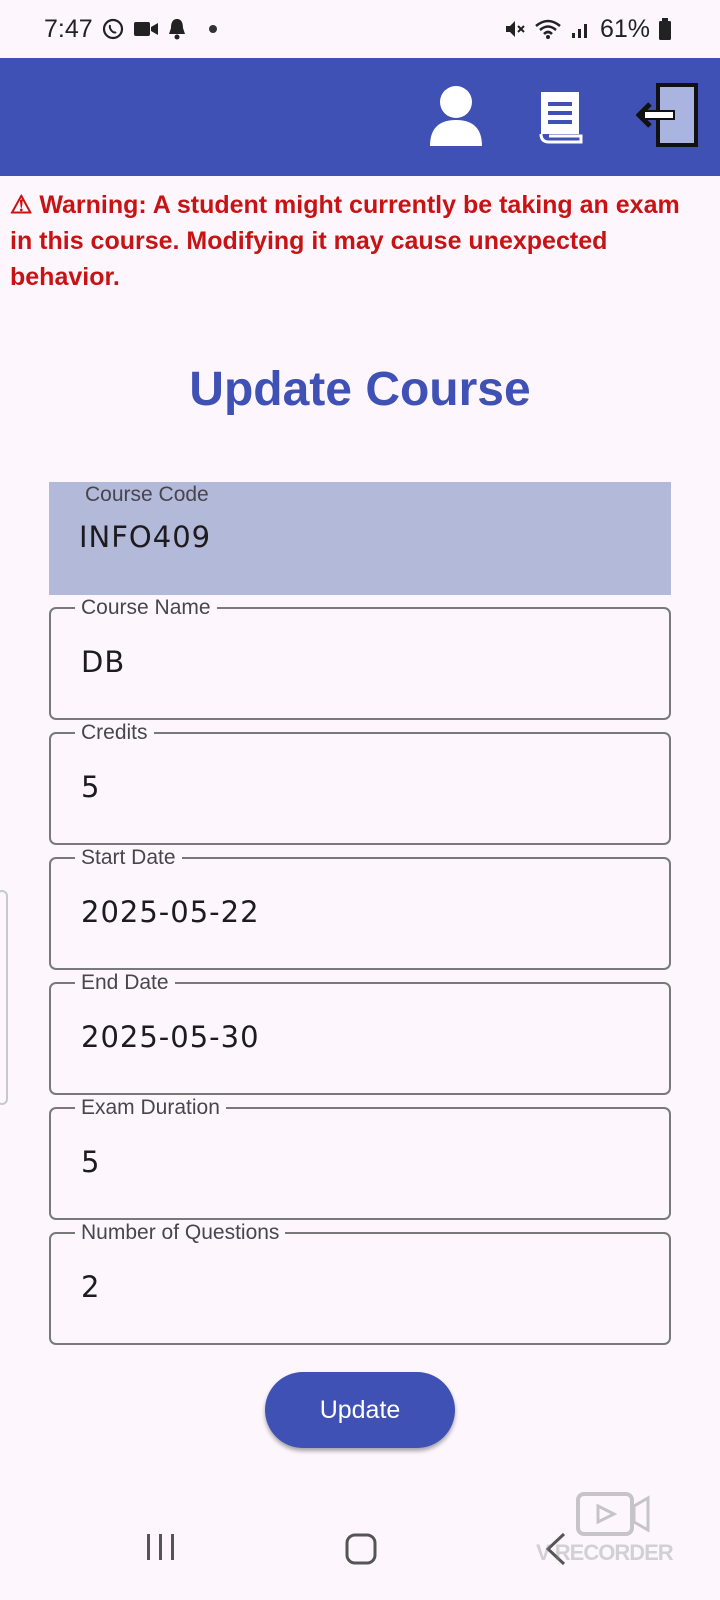 The height and width of the screenshot is (1600, 720). What do you see at coordinates (456, 116) in the screenshot?
I see `profile-icon` at bounding box center [456, 116].